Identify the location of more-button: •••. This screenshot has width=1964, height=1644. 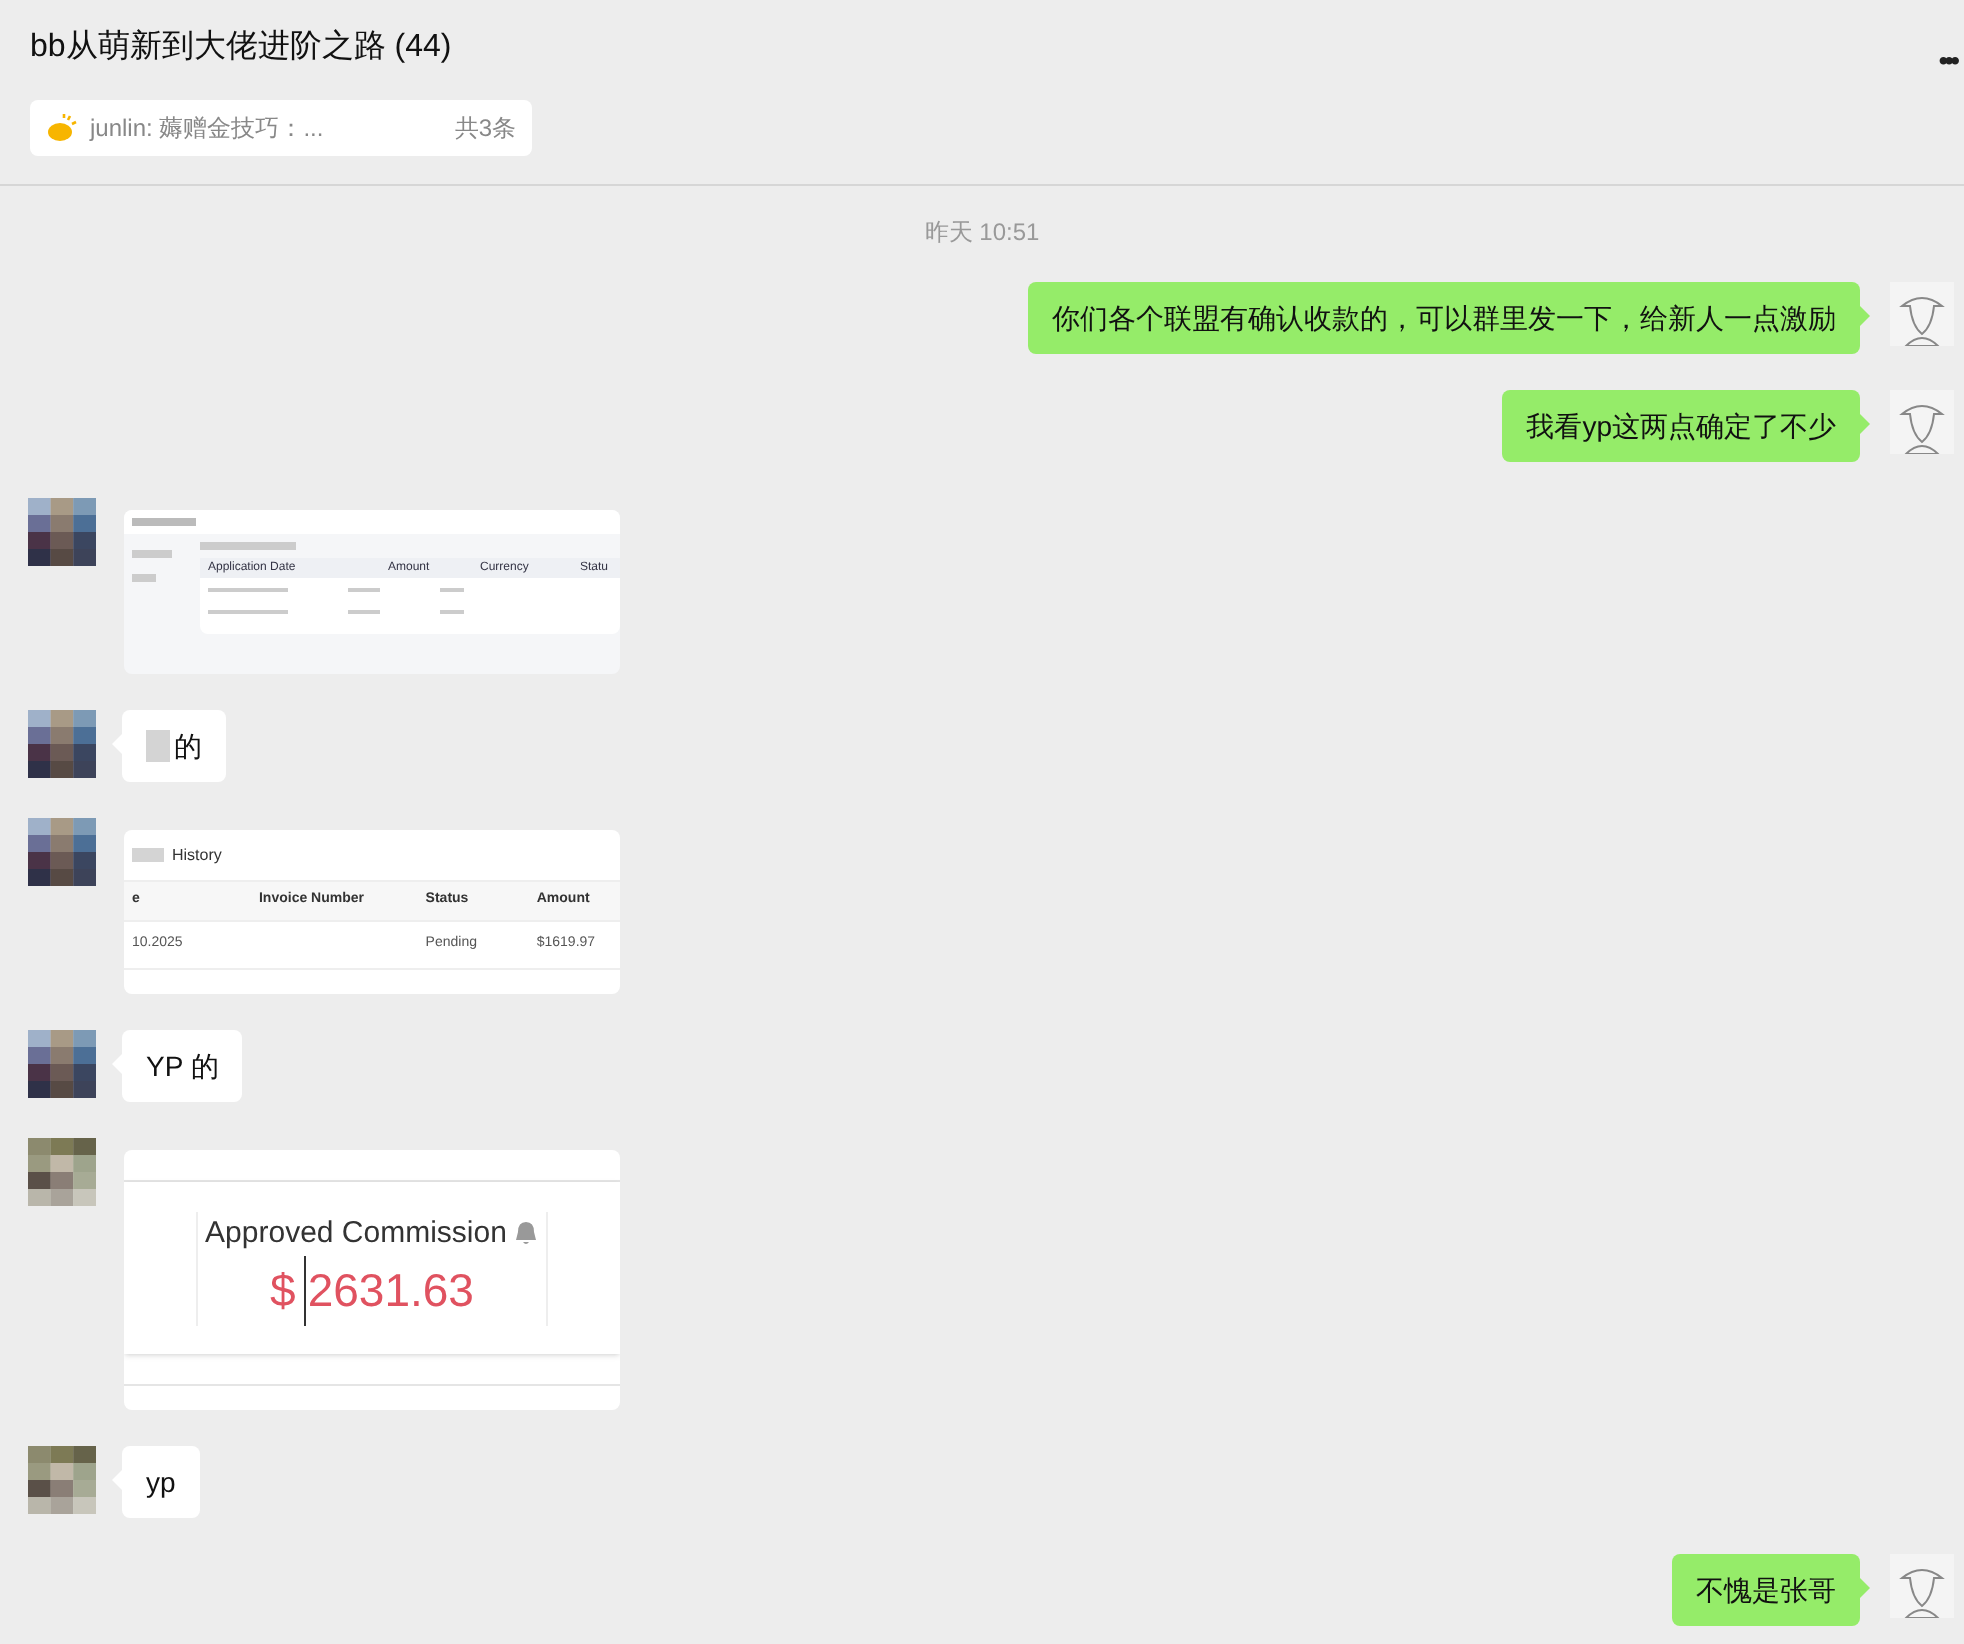
(1947, 61).